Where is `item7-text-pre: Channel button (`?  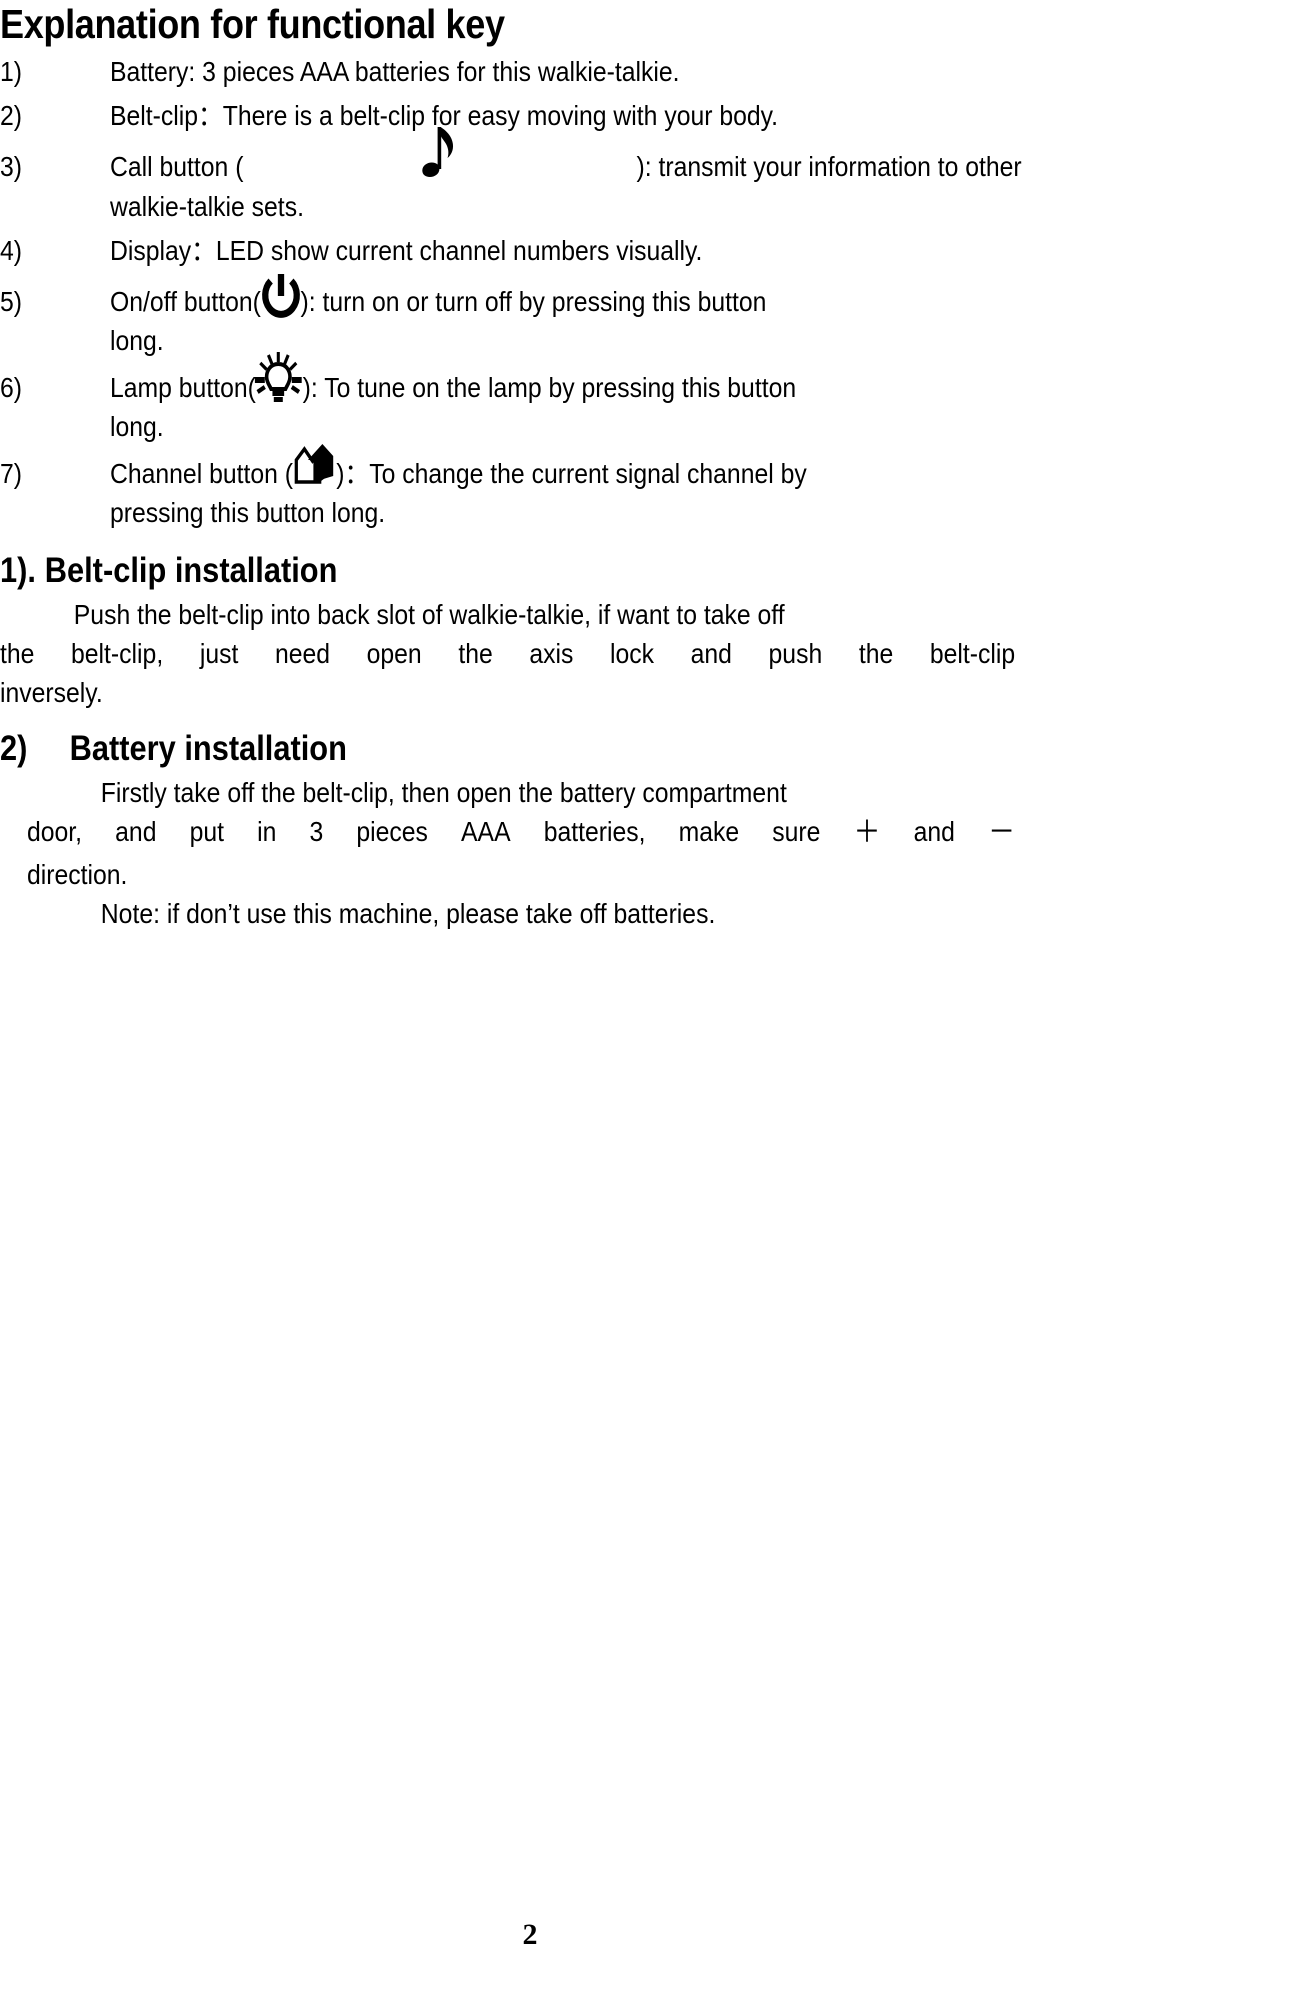 item7-text-pre: Channel button ( is located at coordinates (202, 473).